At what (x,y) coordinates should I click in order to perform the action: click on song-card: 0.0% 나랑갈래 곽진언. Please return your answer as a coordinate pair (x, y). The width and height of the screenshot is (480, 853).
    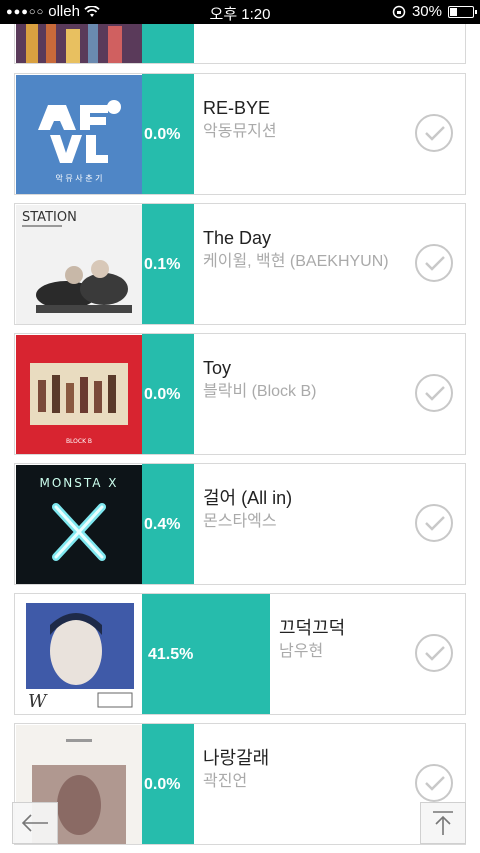
    Looking at the image, I should click on (240, 784).